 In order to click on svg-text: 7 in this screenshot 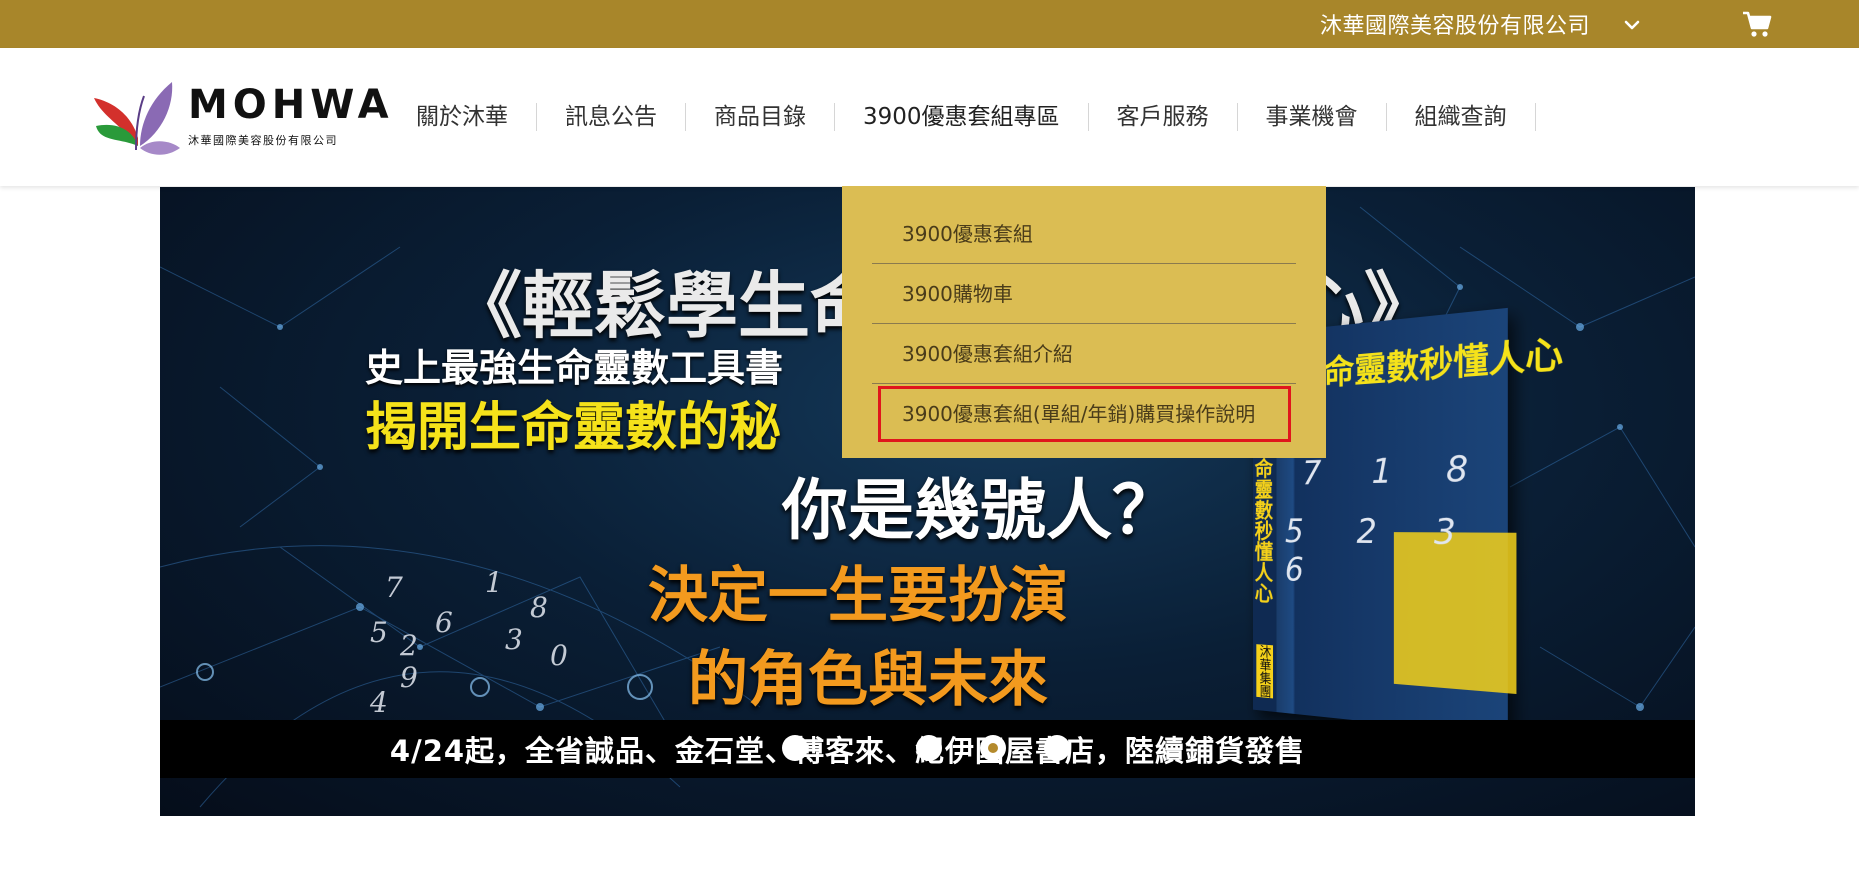, I will do `click(394, 587)`.